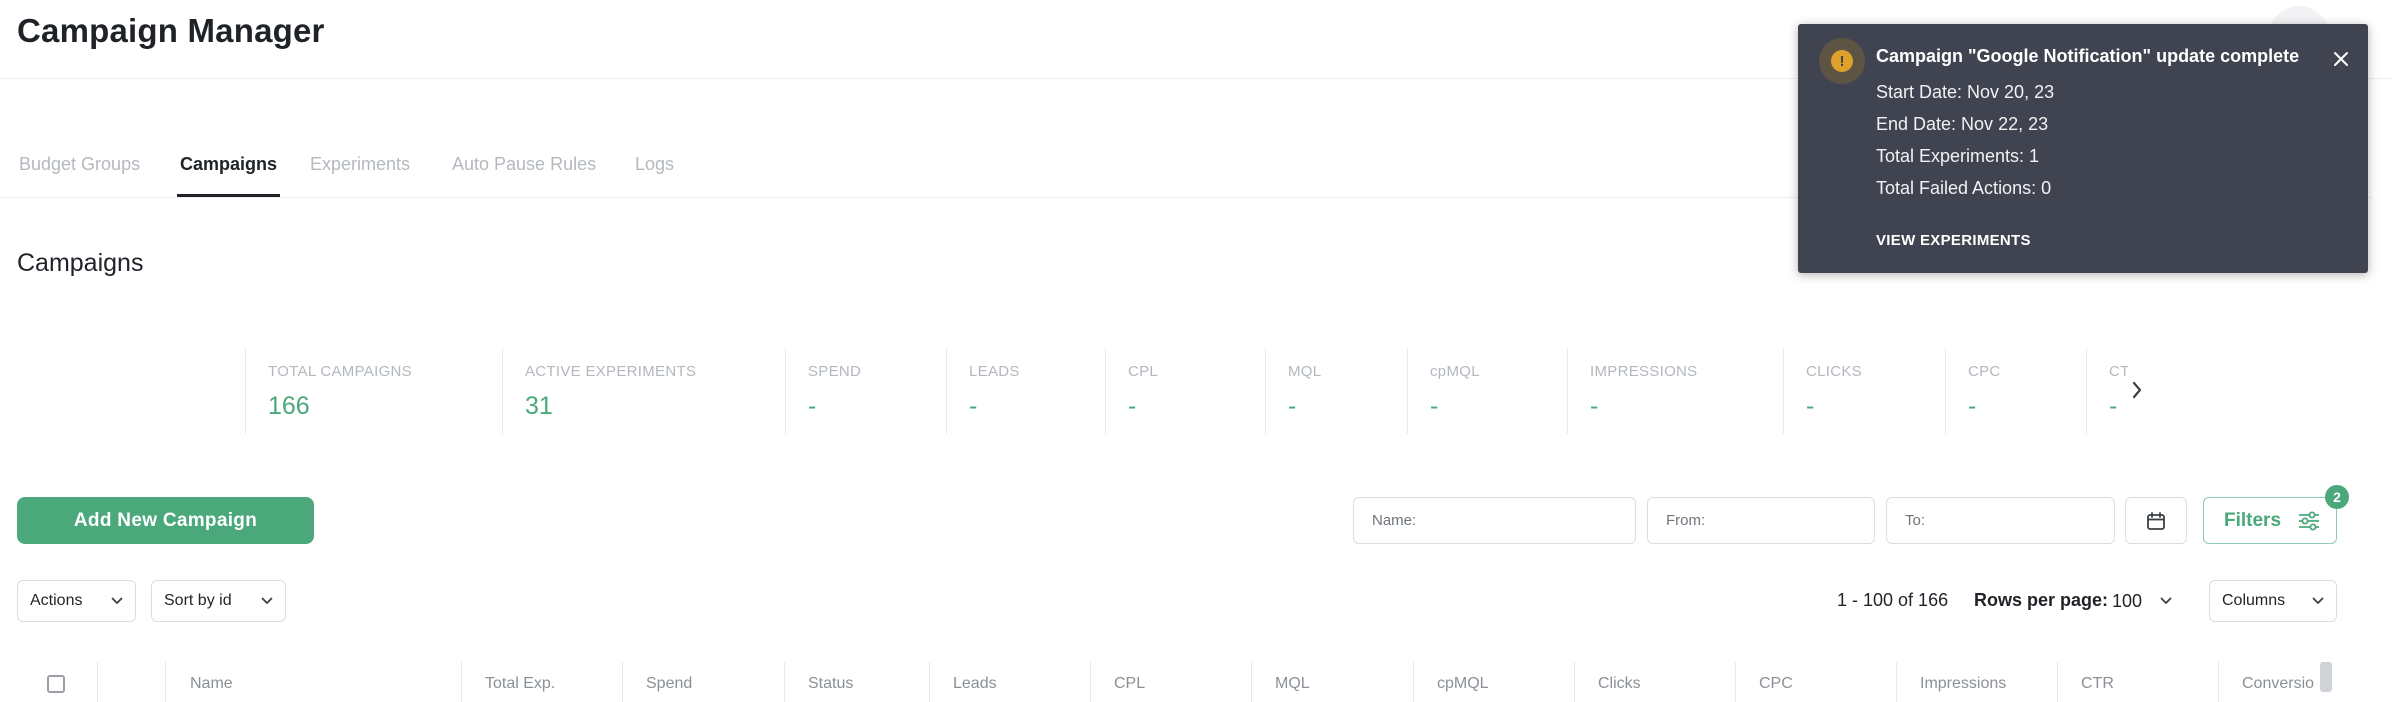 The width and height of the screenshot is (2392, 702). Describe the element at coordinates (1963, 684) in the screenshot. I see `column-header-impressions: Impressions` at that location.